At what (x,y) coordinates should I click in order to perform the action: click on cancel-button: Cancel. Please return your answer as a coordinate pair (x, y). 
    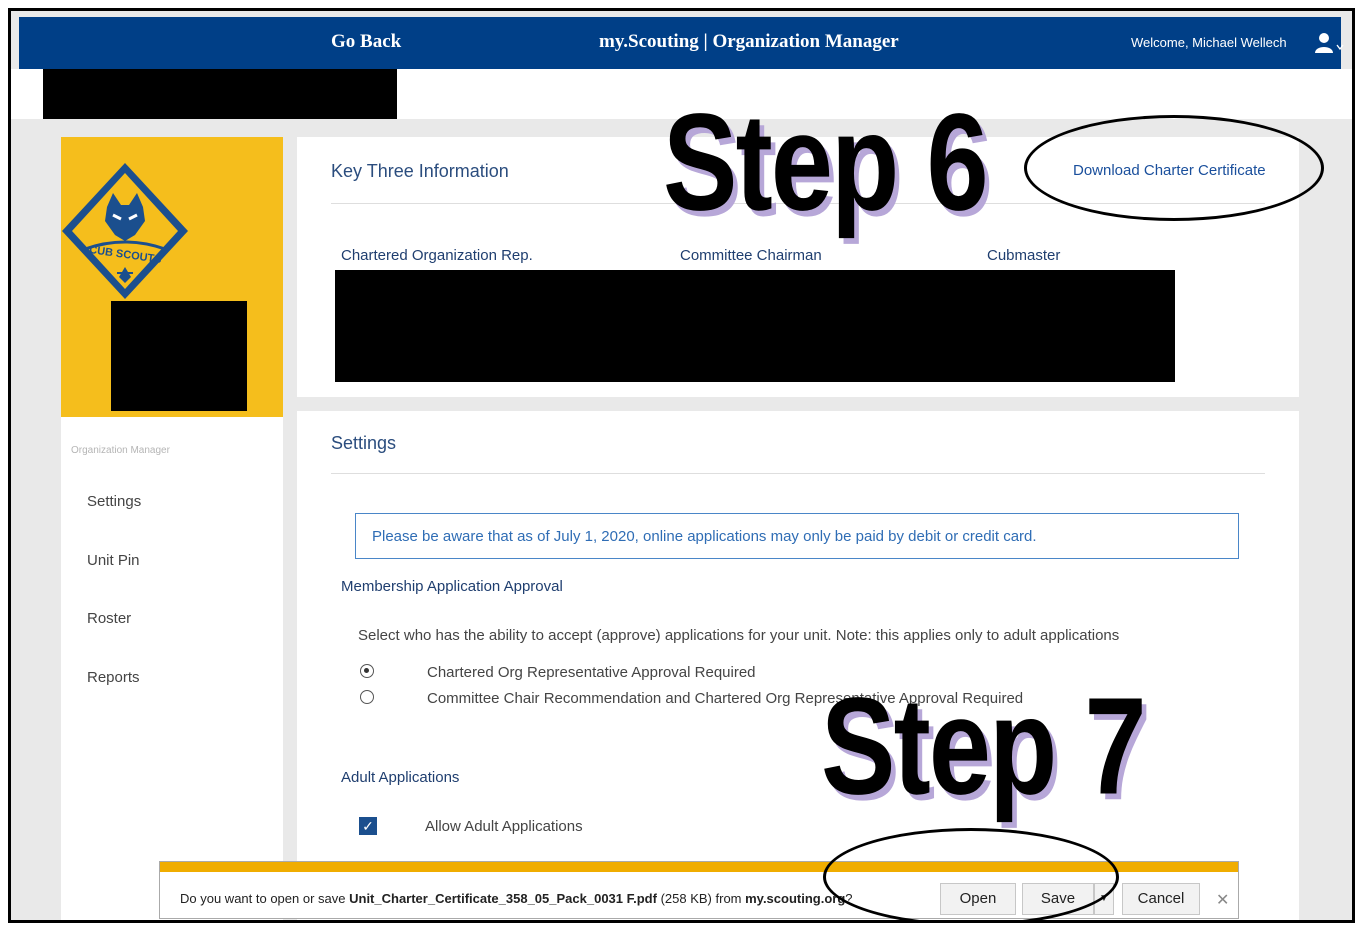
    Looking at the image, I should click on (1161, 899).